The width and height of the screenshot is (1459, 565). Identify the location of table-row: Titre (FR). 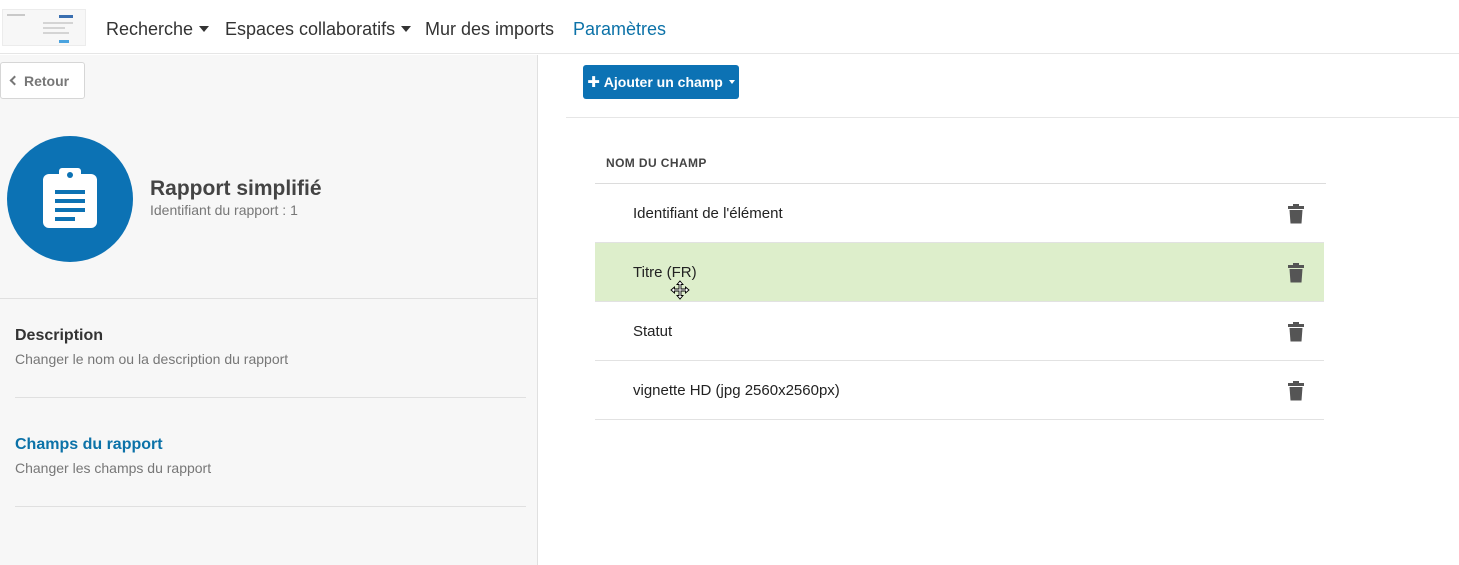
(959, 272).